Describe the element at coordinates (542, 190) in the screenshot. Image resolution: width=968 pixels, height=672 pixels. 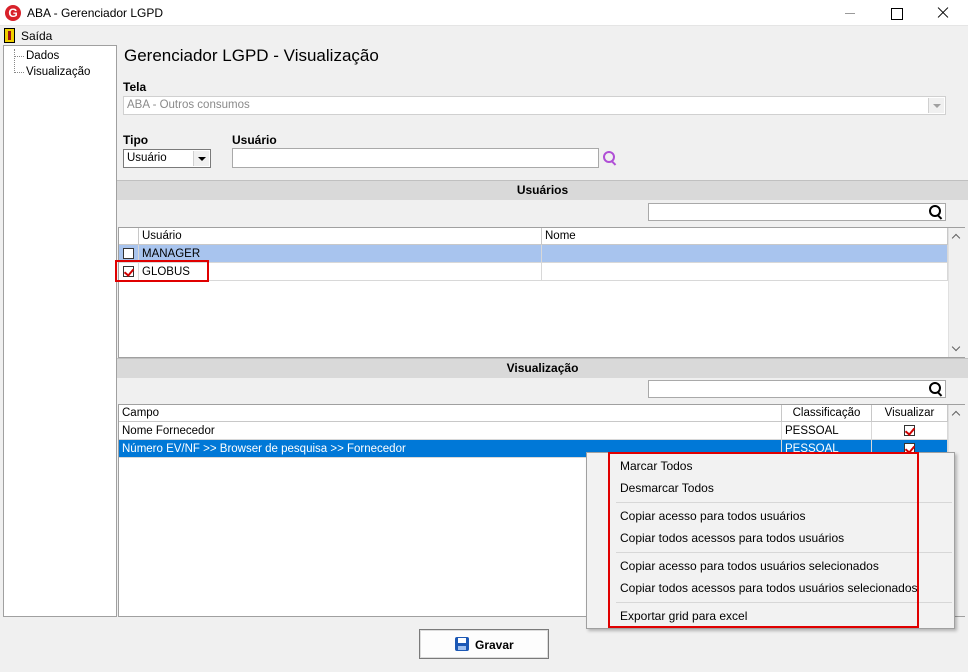
I see `usuarios-section-header: Usuários` at that location.